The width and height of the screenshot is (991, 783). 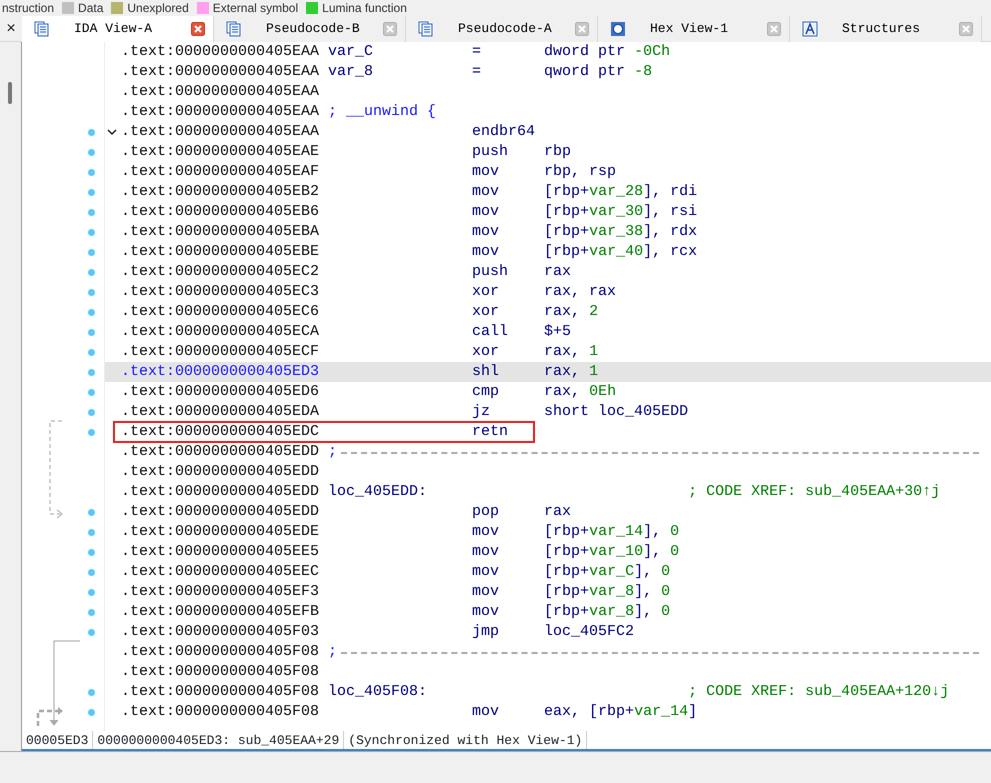 What do you see at coordinates (486, 392) in the screenshot?
I see `mnemonic: cmp` at bounding box center [486, 392].